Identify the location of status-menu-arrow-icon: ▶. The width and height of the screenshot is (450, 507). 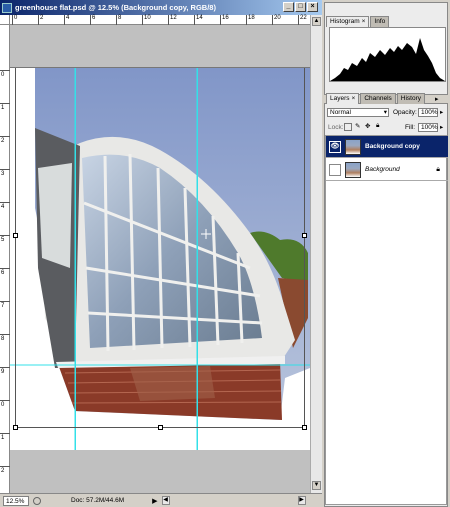
(154, 501).